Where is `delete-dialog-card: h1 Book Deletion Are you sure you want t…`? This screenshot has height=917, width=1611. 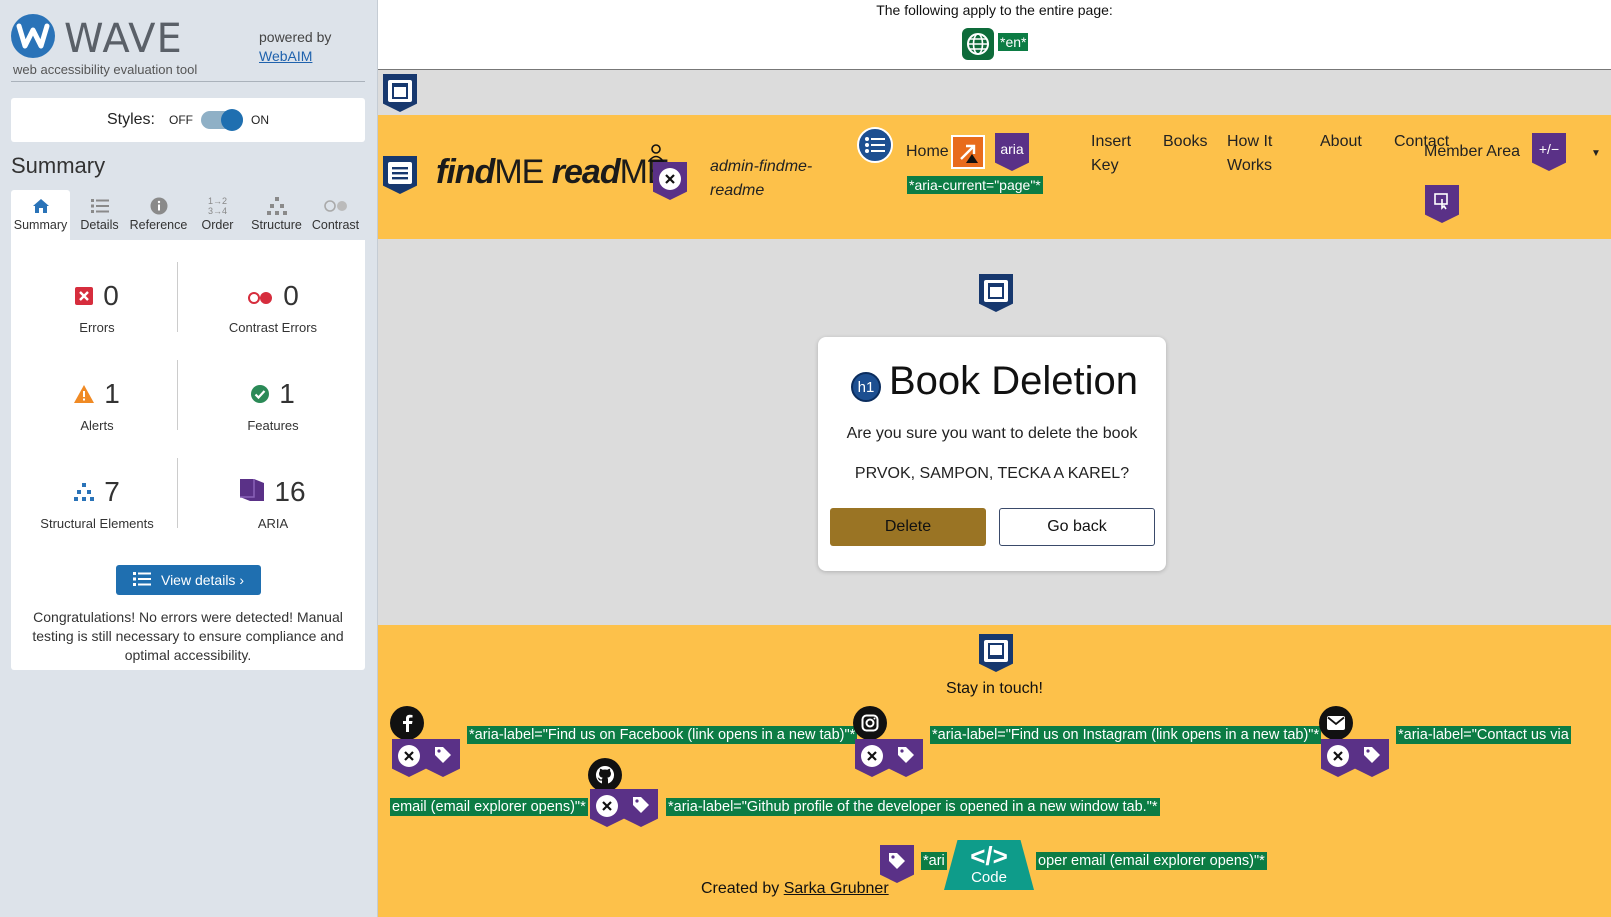 delete-dialog-card: h1 Book Deletion Are you sure you want t… is located at coordinates (992, 454).